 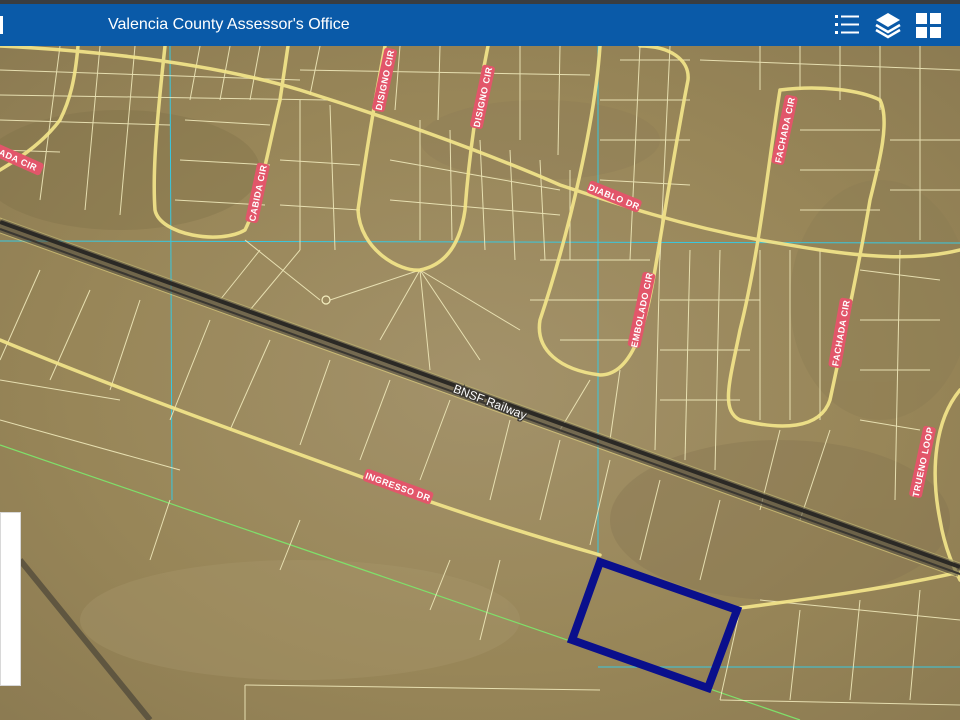 I want to click on app-header: Valencia County Assessor's Office, so click(x=480, y=25).